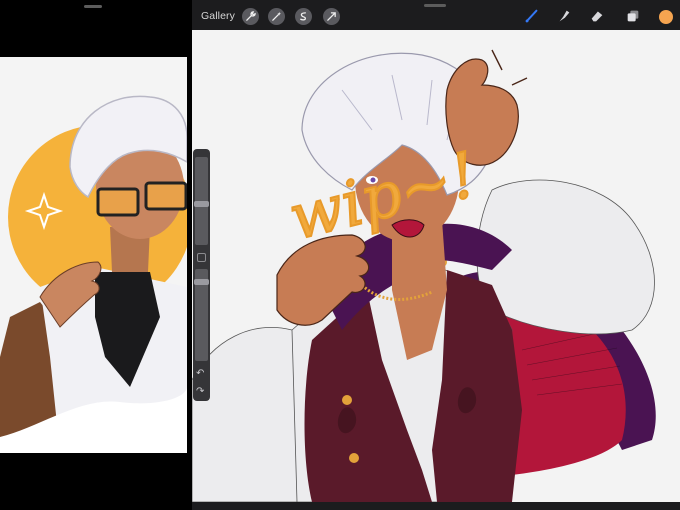  What do you see at coordinates (331, 16) in the screenshot?
I see `transform-icon` at bounding box center [331, 16].